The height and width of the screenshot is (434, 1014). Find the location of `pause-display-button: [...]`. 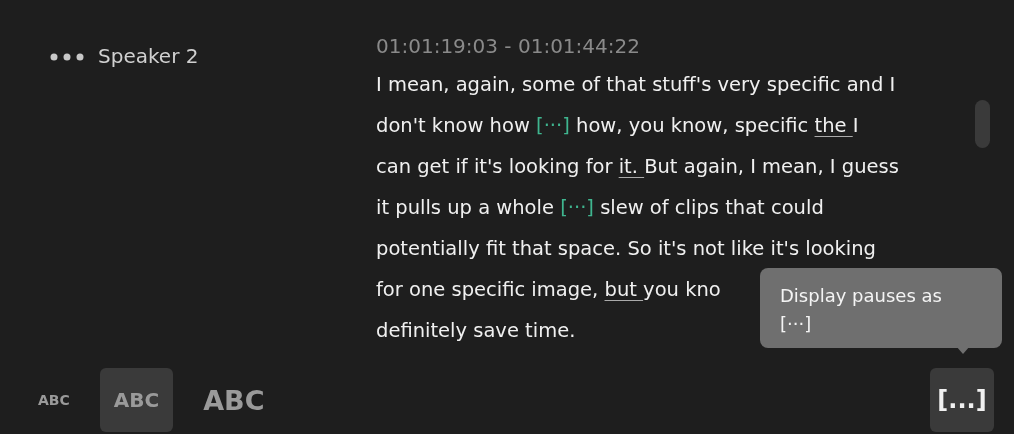

pause-display-button: [...] is located at coordinates (962, 400).